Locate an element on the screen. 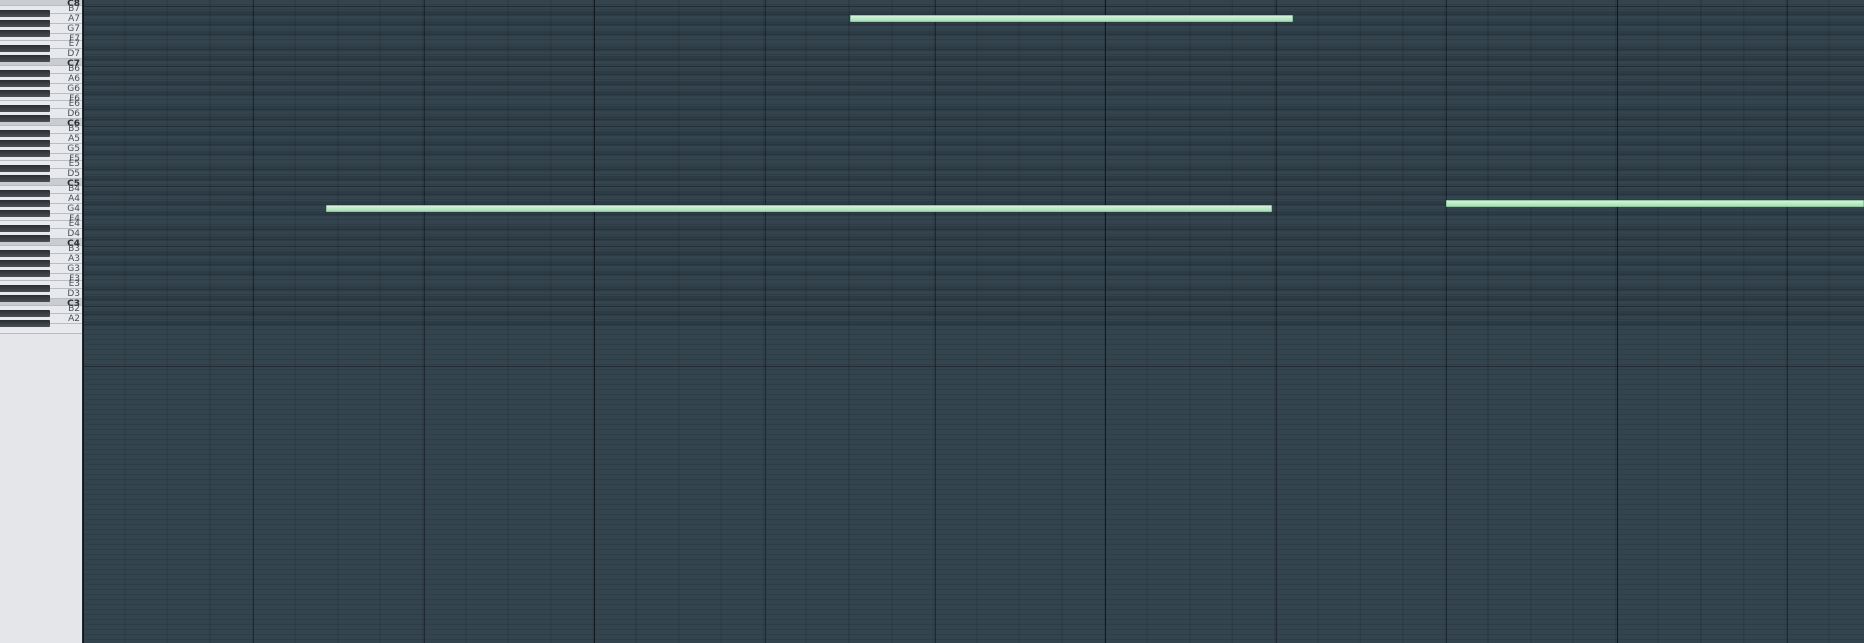 This screenshot has height=643, width=1864. black-key-fsharp5 is located at coordinates (25, 153).